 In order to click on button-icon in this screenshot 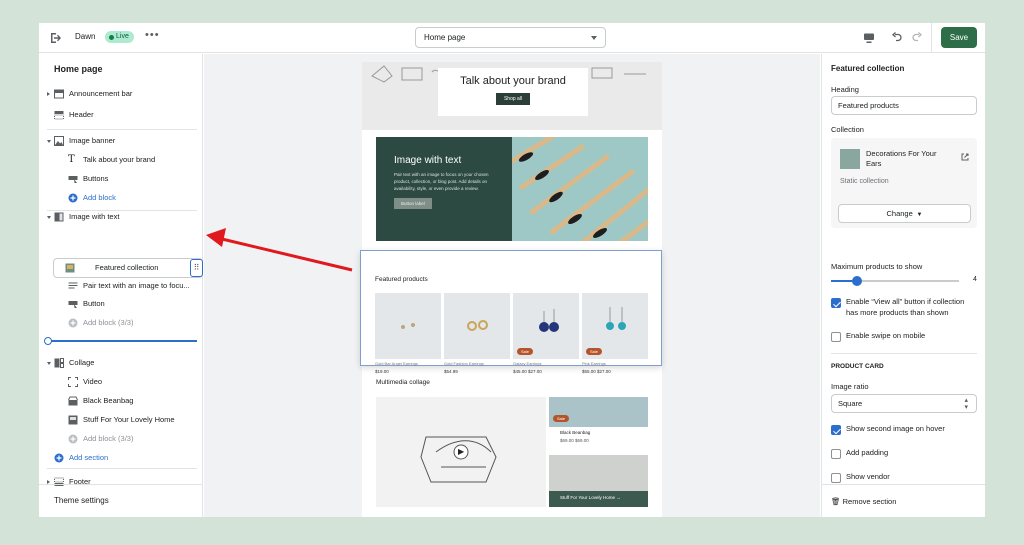, I will do `click(73, 179)`.